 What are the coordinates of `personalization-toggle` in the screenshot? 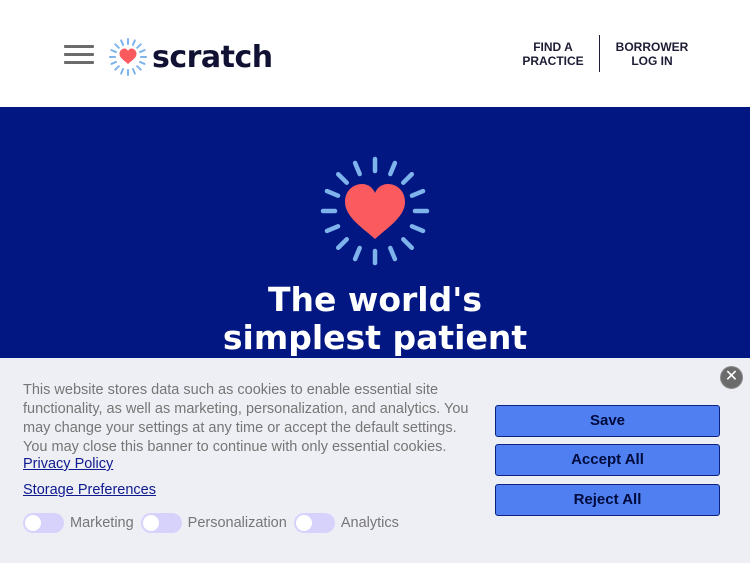 It's located at (161, 523).